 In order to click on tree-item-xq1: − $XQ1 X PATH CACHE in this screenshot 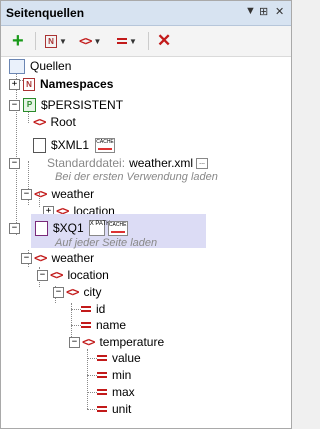, I will do `click(68, 228)`.